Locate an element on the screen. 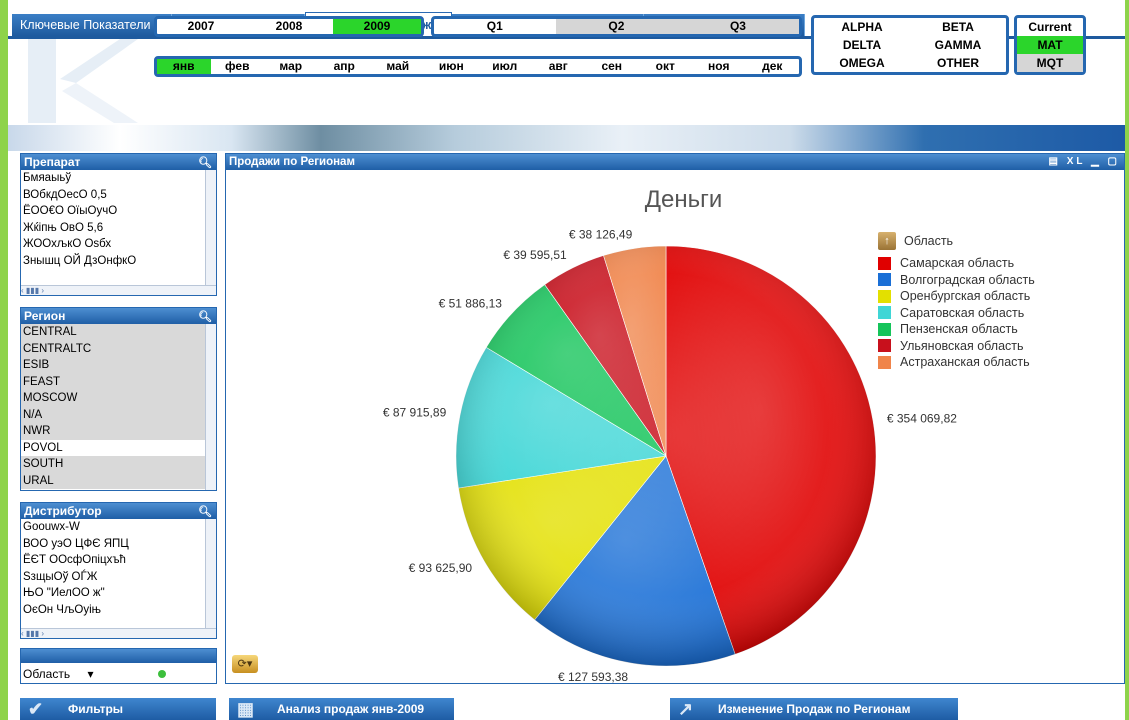  brand-beta: BETA is located at coordinates (958, 27).